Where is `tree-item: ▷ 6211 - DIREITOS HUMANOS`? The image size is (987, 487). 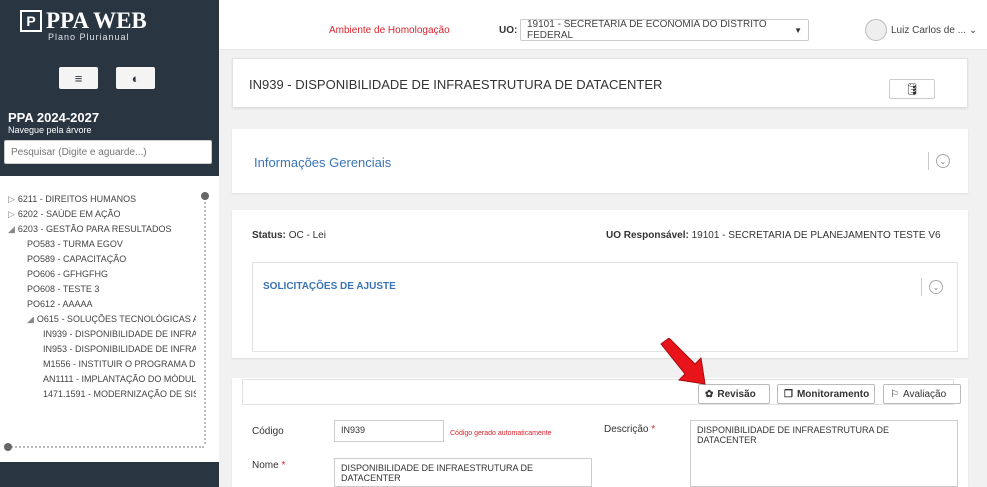
tree-item: ▷ 6211 - DIREITOS HUMANOS is located at coordinates (102, 199).